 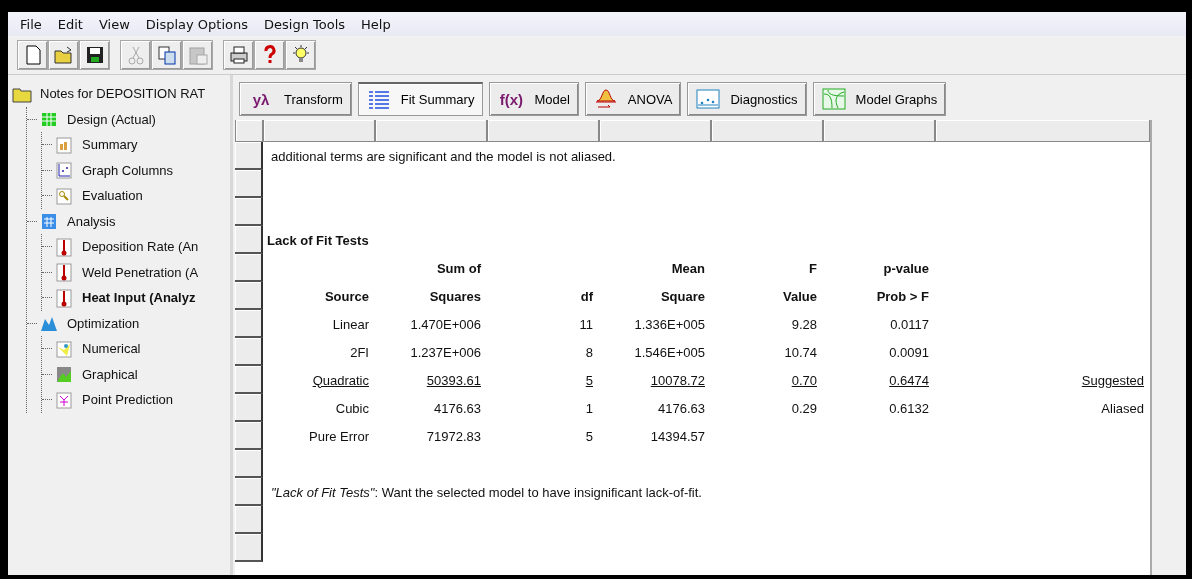 What do you see at coordinates (800, 352) in the screenshot?
I see `table-cell: 10.74` at bounding box center [800, 352].